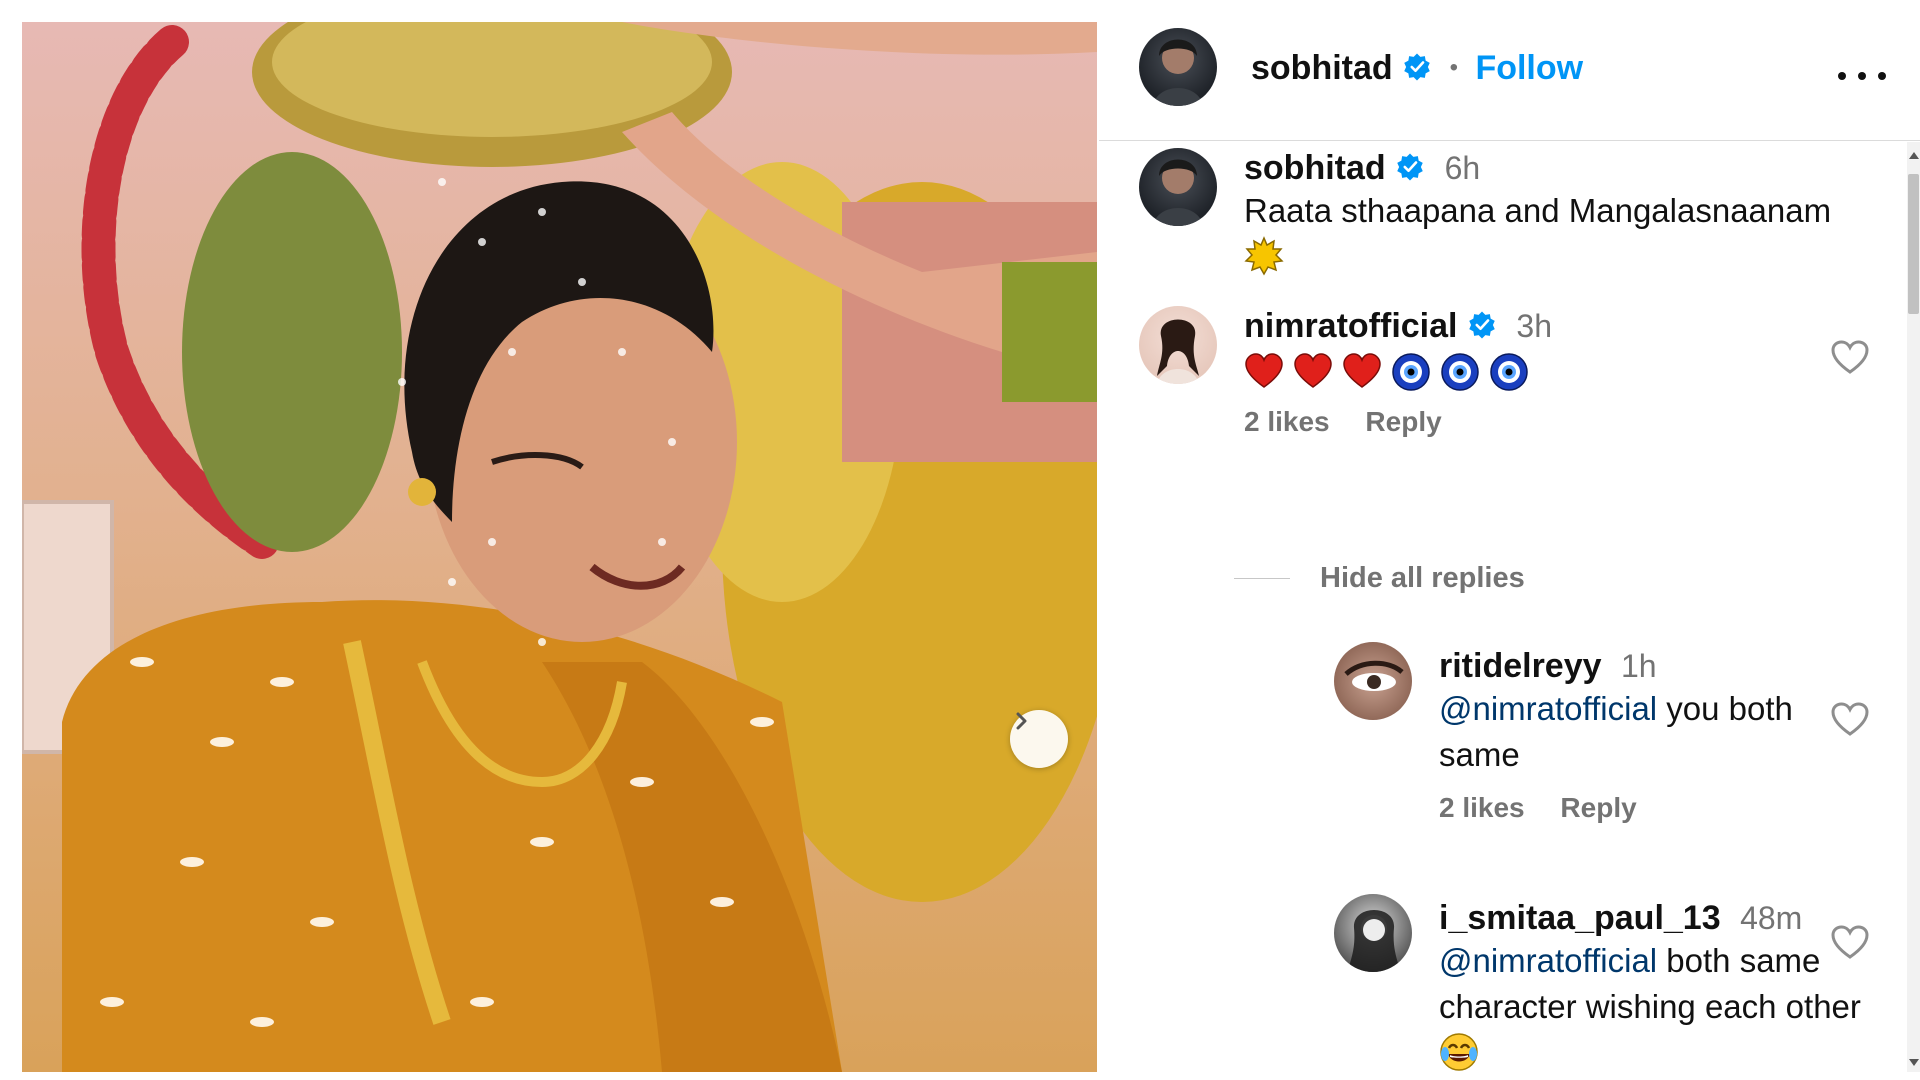 The width and height of the screenshot is (1920, 1080). I want to click on reply-header: ritidelreyy 1h, so click(1639, 666).